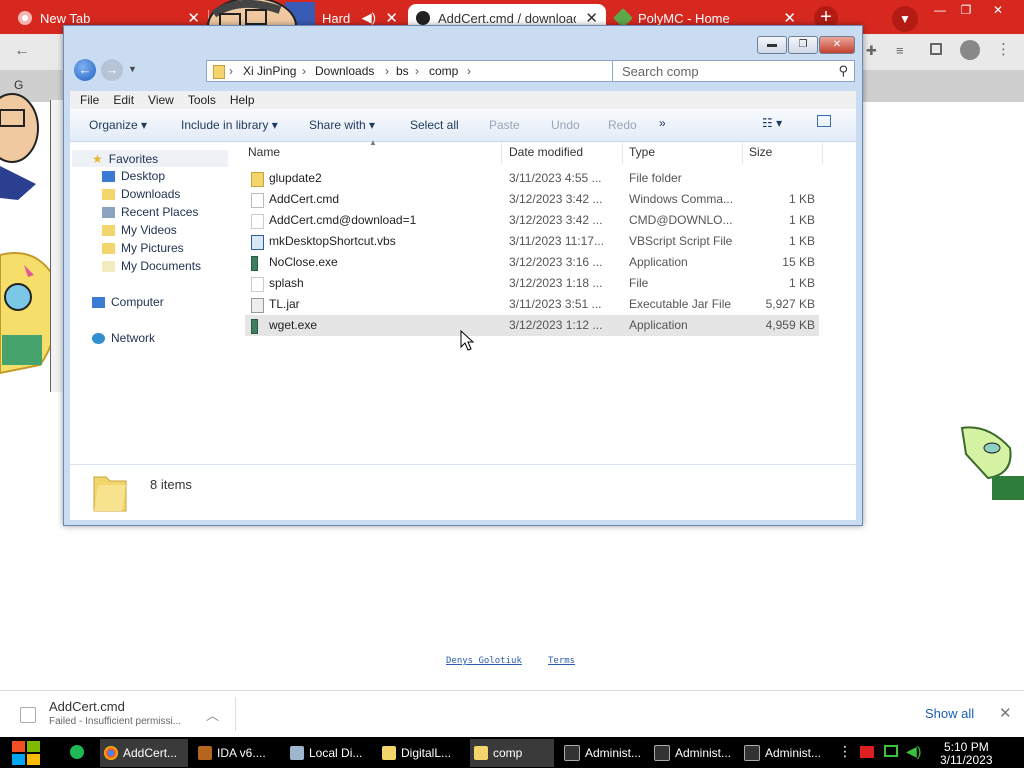 Image resolution: width=1024 pixels, height=770 pixels. I want to click on minimize-button: ▬, so click(772, 45).